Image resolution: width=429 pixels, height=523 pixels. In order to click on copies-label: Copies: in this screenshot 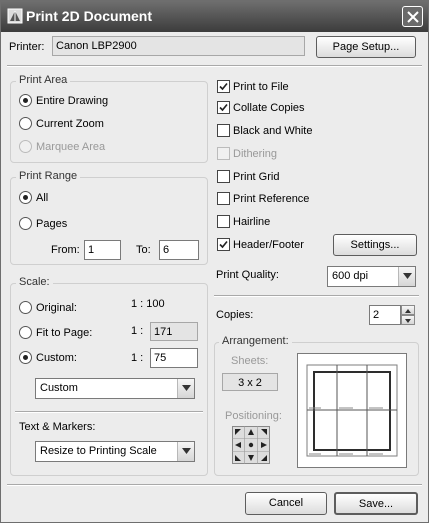, I will do `click(235, 315)`.